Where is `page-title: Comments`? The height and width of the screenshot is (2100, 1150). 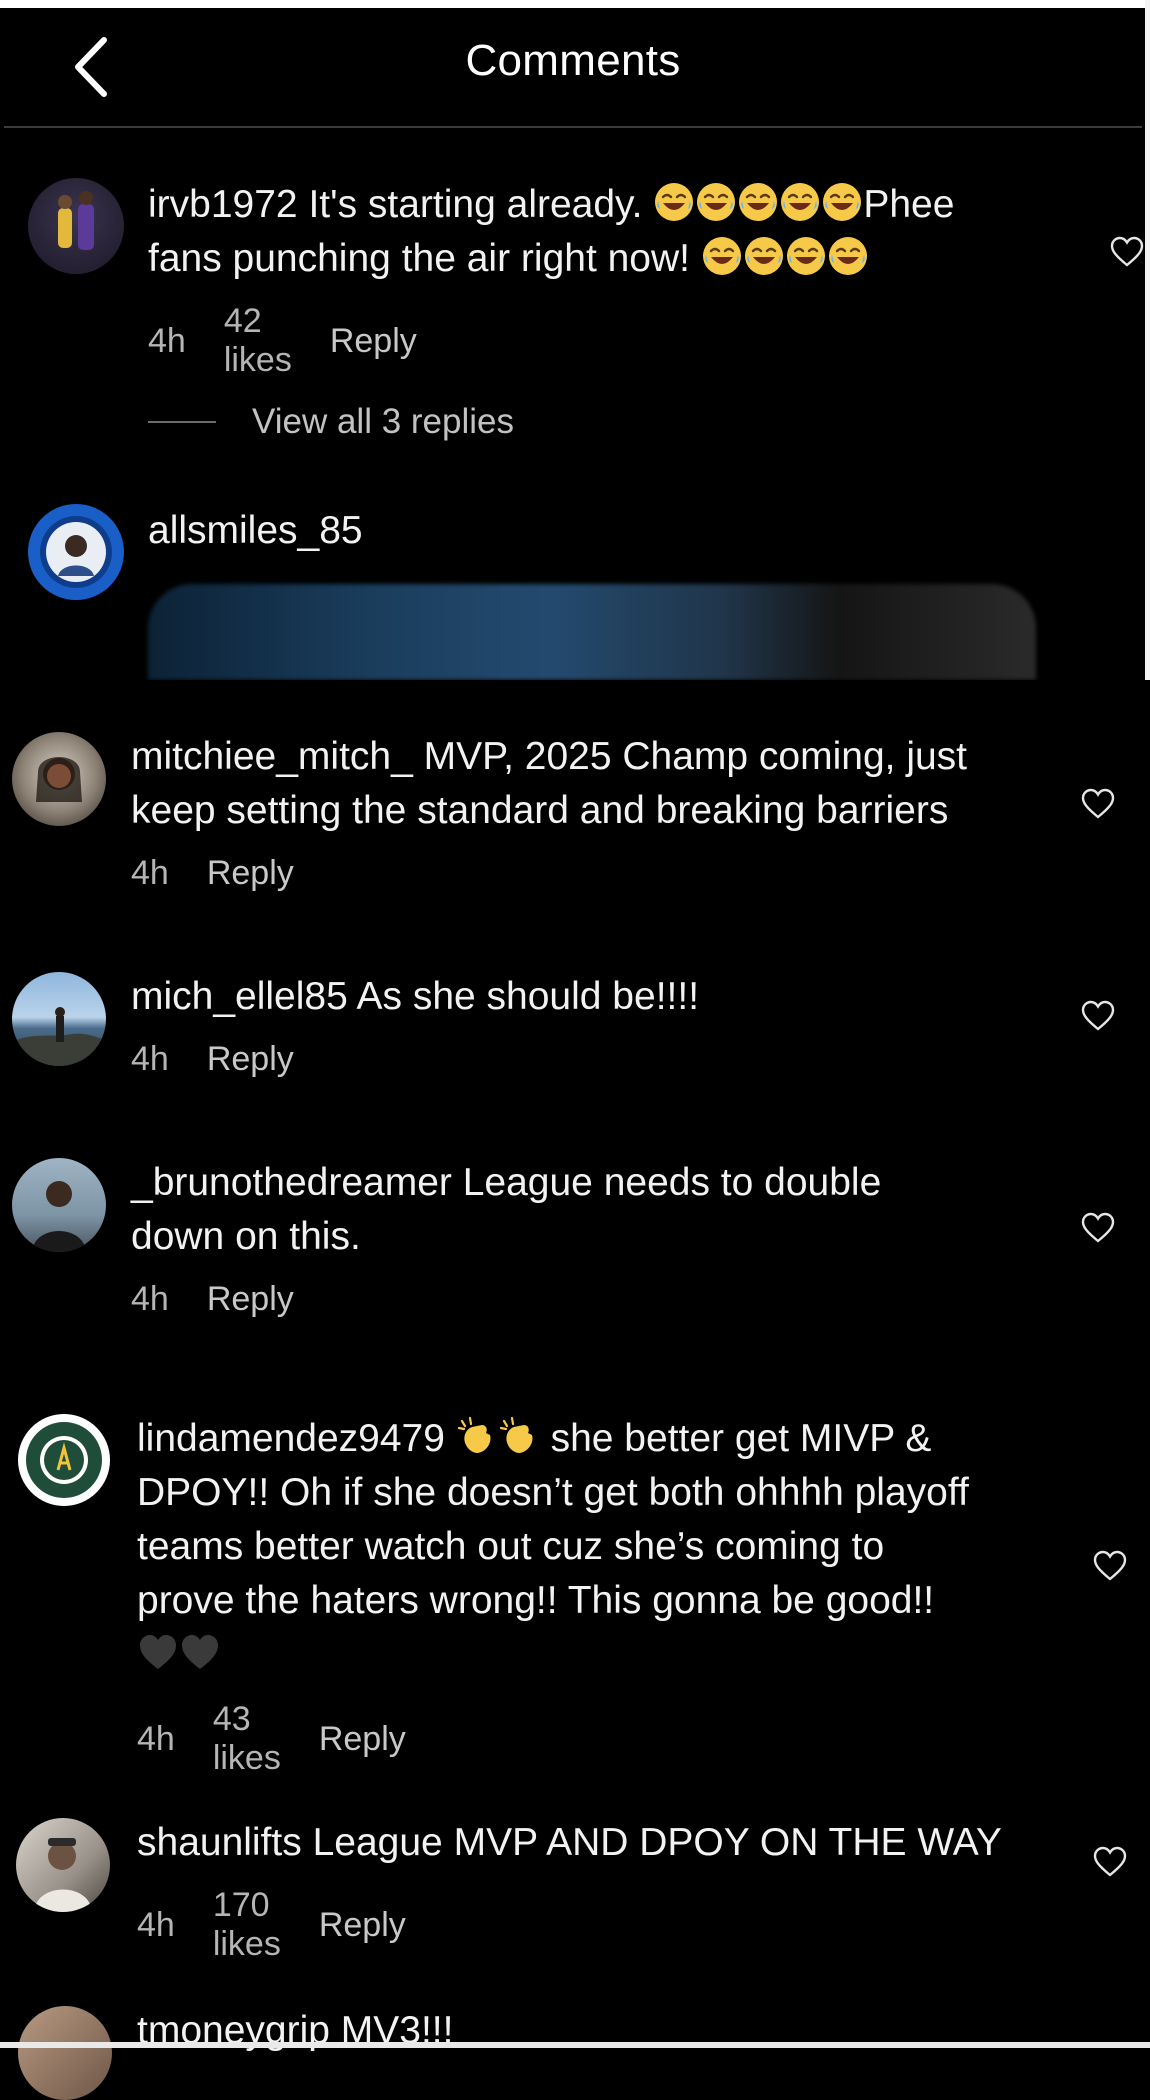
page-title: Comments is located at coordinates (573, 60).